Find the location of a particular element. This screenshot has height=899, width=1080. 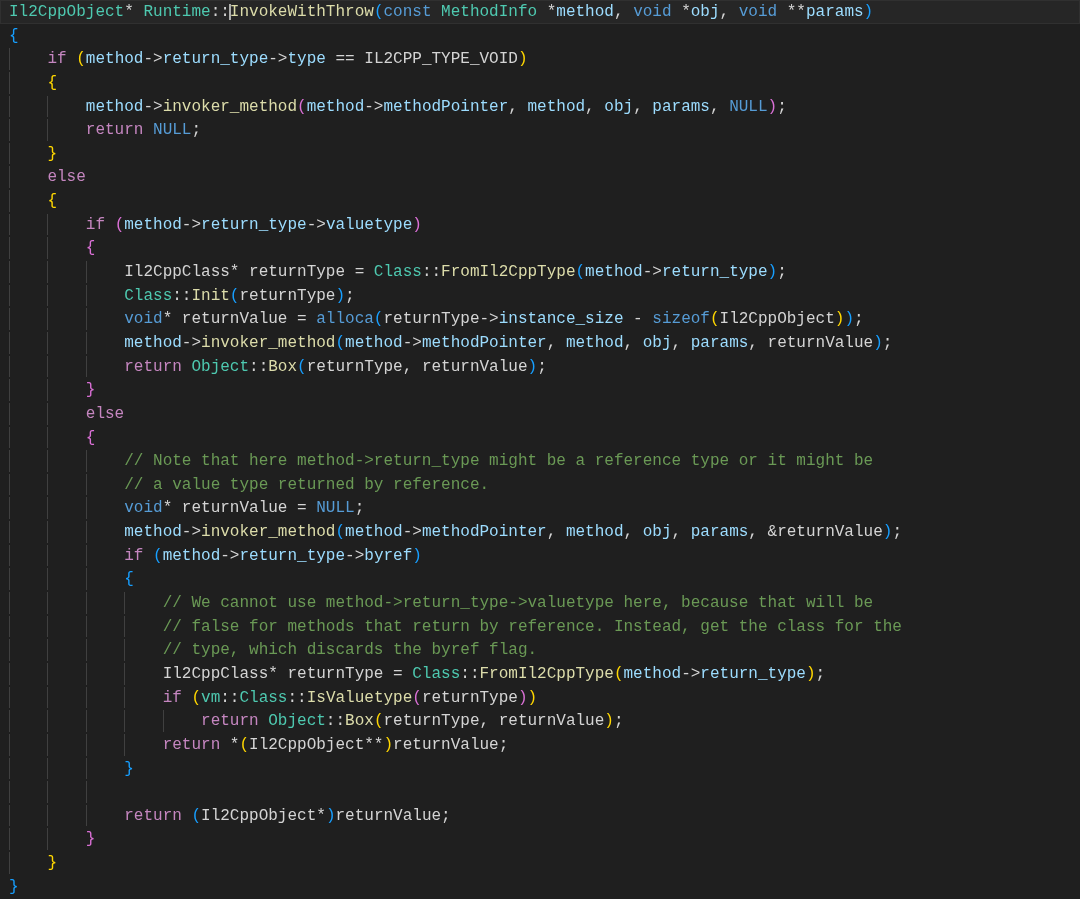

code-line: return NULL; is located at coordinates (143, 131).